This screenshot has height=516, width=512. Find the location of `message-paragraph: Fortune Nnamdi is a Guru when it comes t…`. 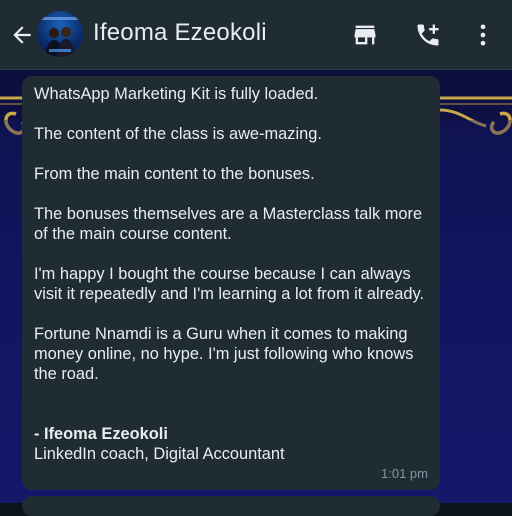

message-paragraph: Fortune Nnamdi is a Guru when it comes t… is located at coordinates (224, 354).